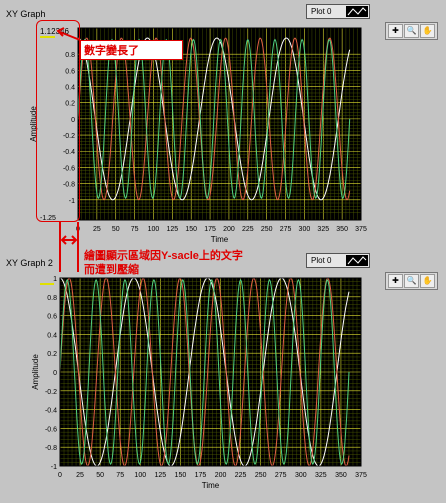 This screenshot has height=503, width=446. I want to click on graph1-plot-legend: Plot 0, so click(338, 11).